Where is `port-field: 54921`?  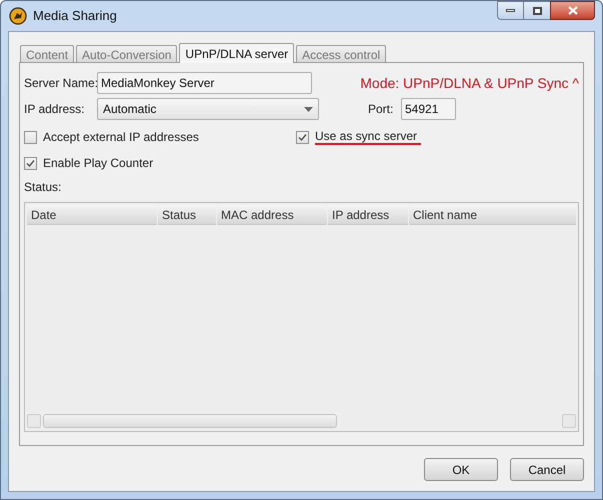 port-field: 54921 is located at coordinates (428, 109).